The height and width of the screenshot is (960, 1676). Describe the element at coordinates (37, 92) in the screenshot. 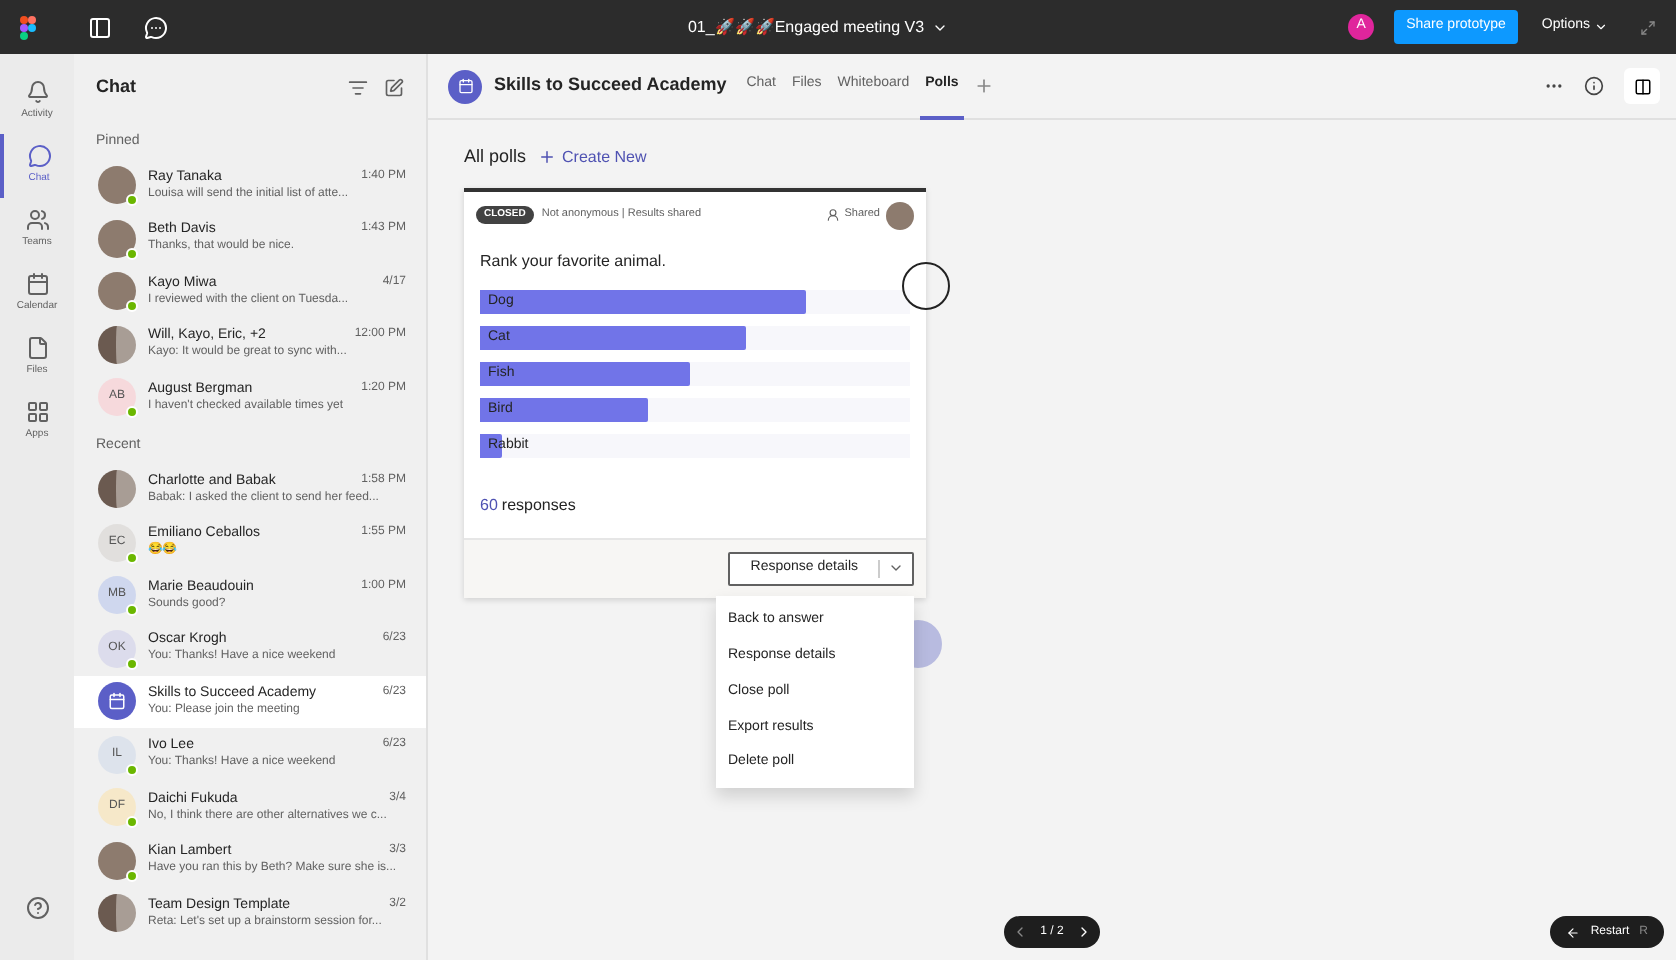

I see `bell-icon` at that location.